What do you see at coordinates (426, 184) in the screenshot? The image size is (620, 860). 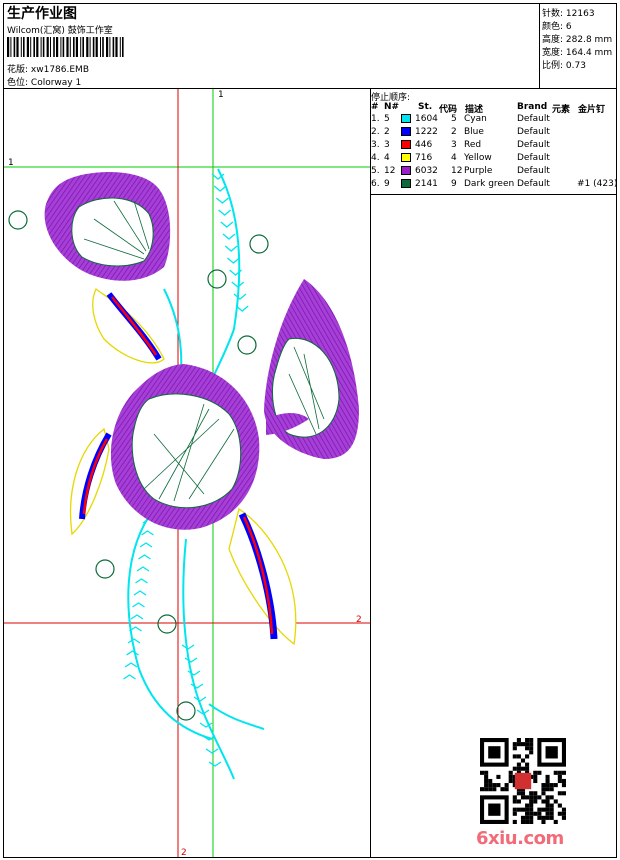 I see `stitch-count: 2141` at bounding box center [426, 184].